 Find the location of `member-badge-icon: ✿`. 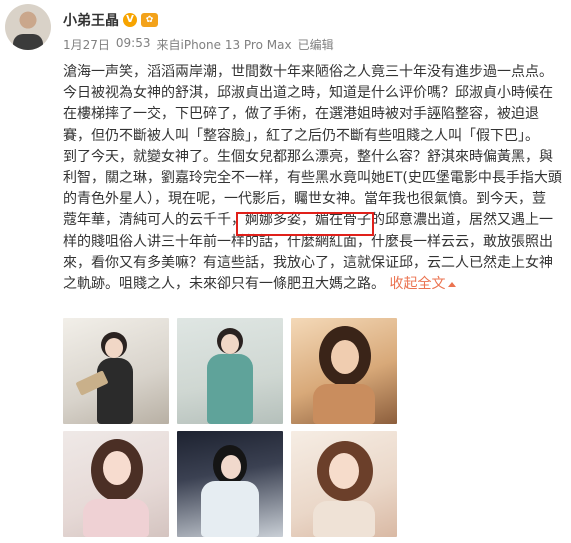

member-badge-icon: ✿ is located at coordinates (149, 20).